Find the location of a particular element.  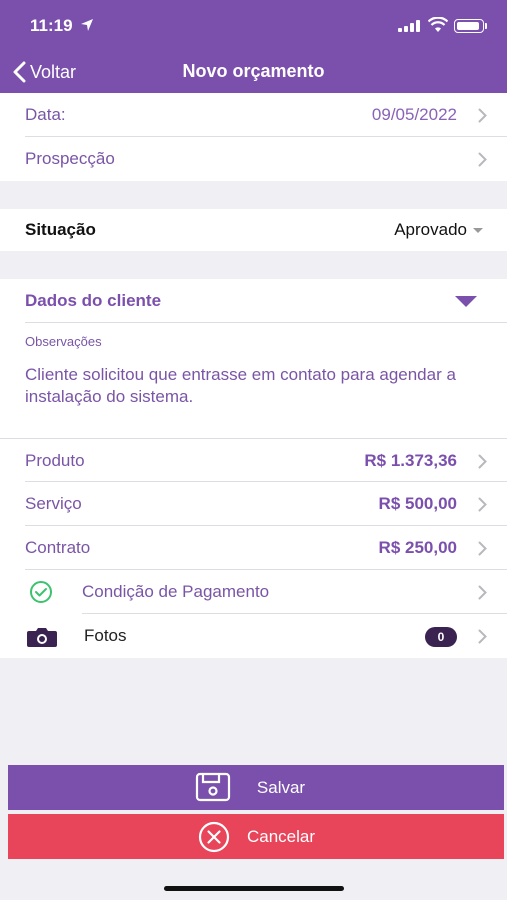

save-button: Salvar is located at coordinates (256, 787).